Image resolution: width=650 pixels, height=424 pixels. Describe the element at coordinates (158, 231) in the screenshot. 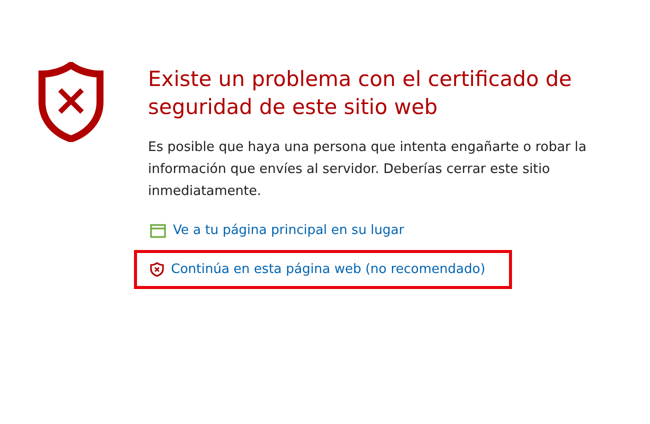

I see `window-icon` at that location.